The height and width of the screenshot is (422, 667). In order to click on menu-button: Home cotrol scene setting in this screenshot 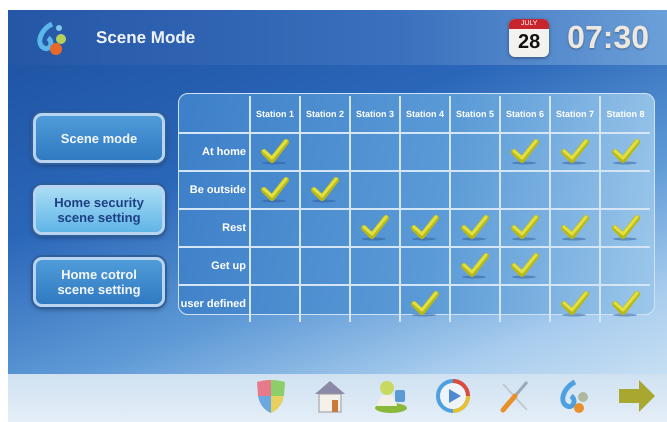, I will do `click(99, 282)`.